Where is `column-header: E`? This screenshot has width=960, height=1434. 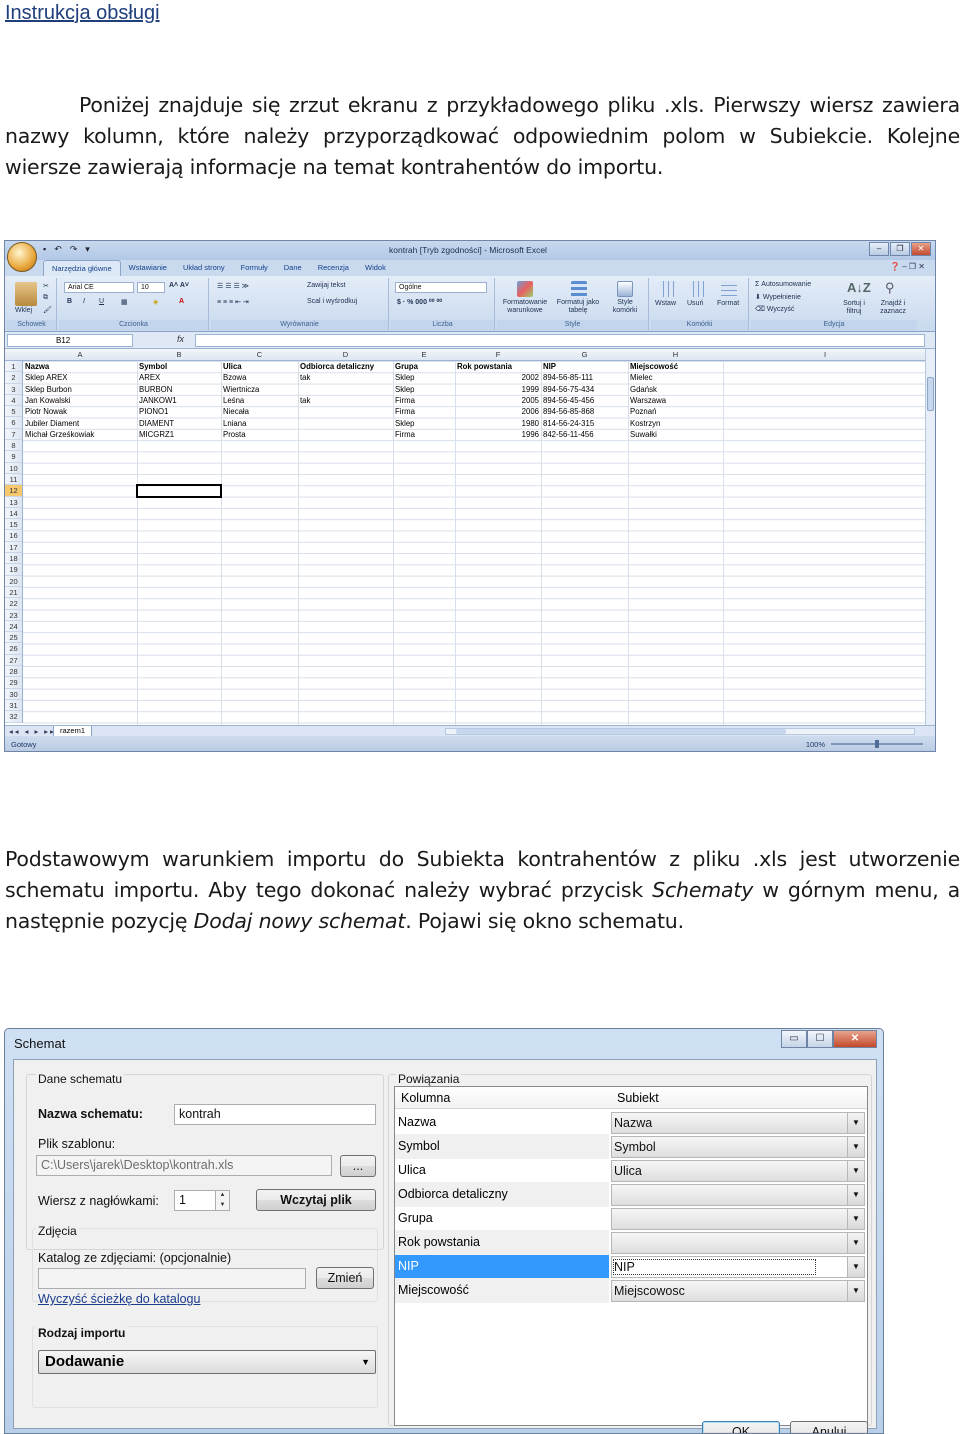 column-header: E is located at coordinates (424, 354).